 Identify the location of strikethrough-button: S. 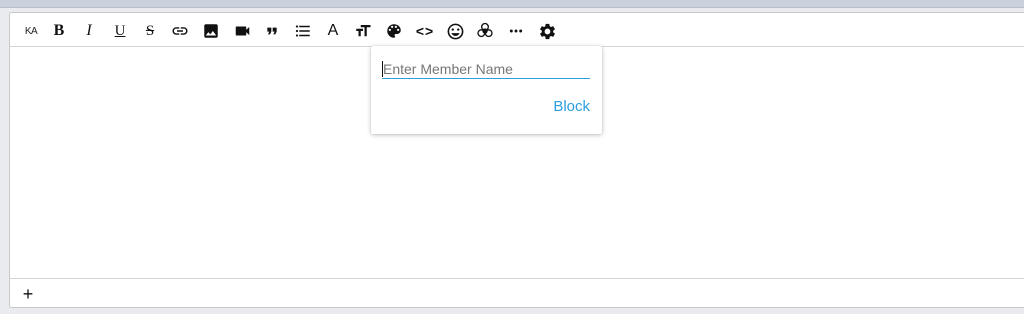
(150, 31).